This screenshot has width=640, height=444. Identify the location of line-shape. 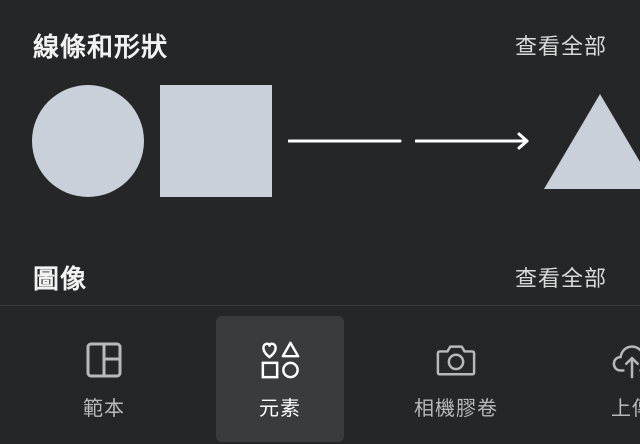
(345, 141).